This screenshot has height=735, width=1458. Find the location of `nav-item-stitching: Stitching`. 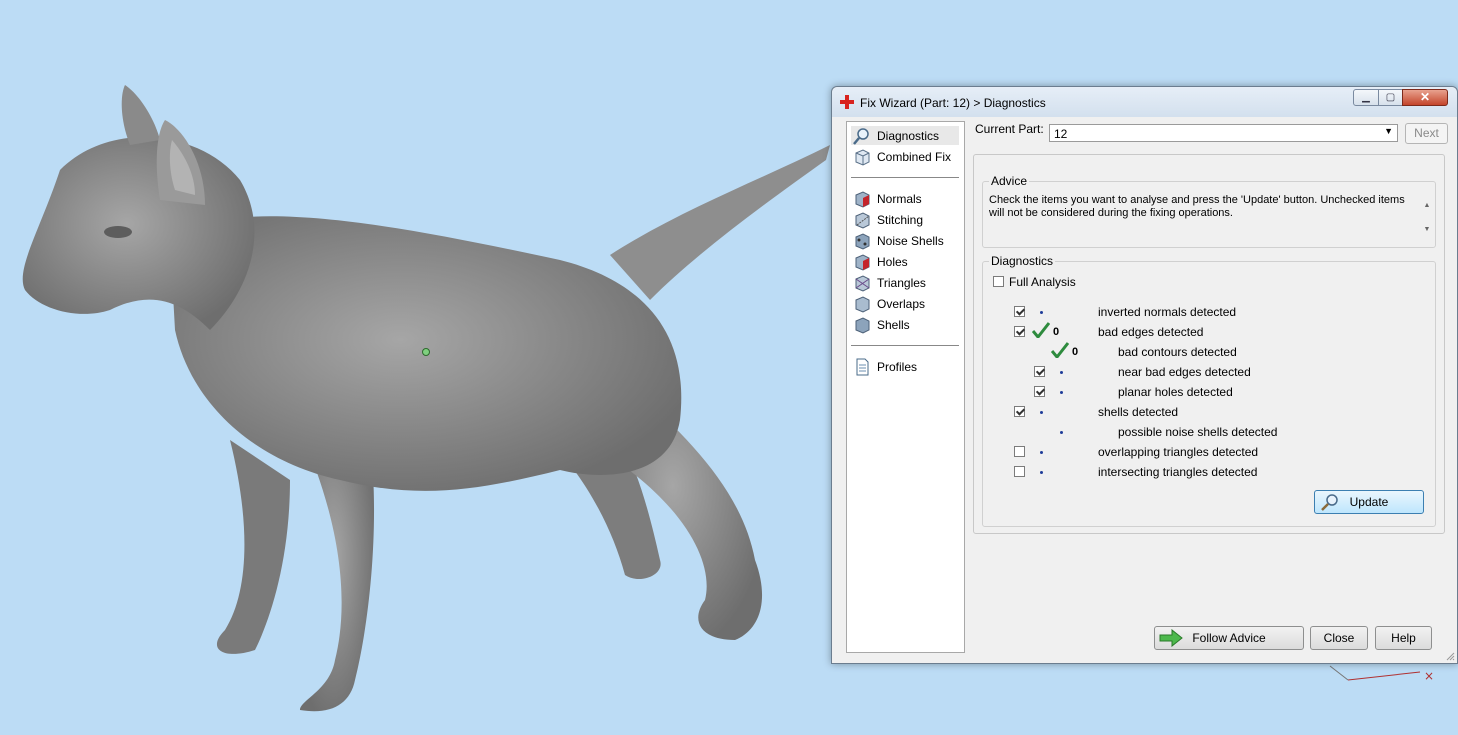

nav-item-stitching: Stitching is located at coordinates (905, 219).